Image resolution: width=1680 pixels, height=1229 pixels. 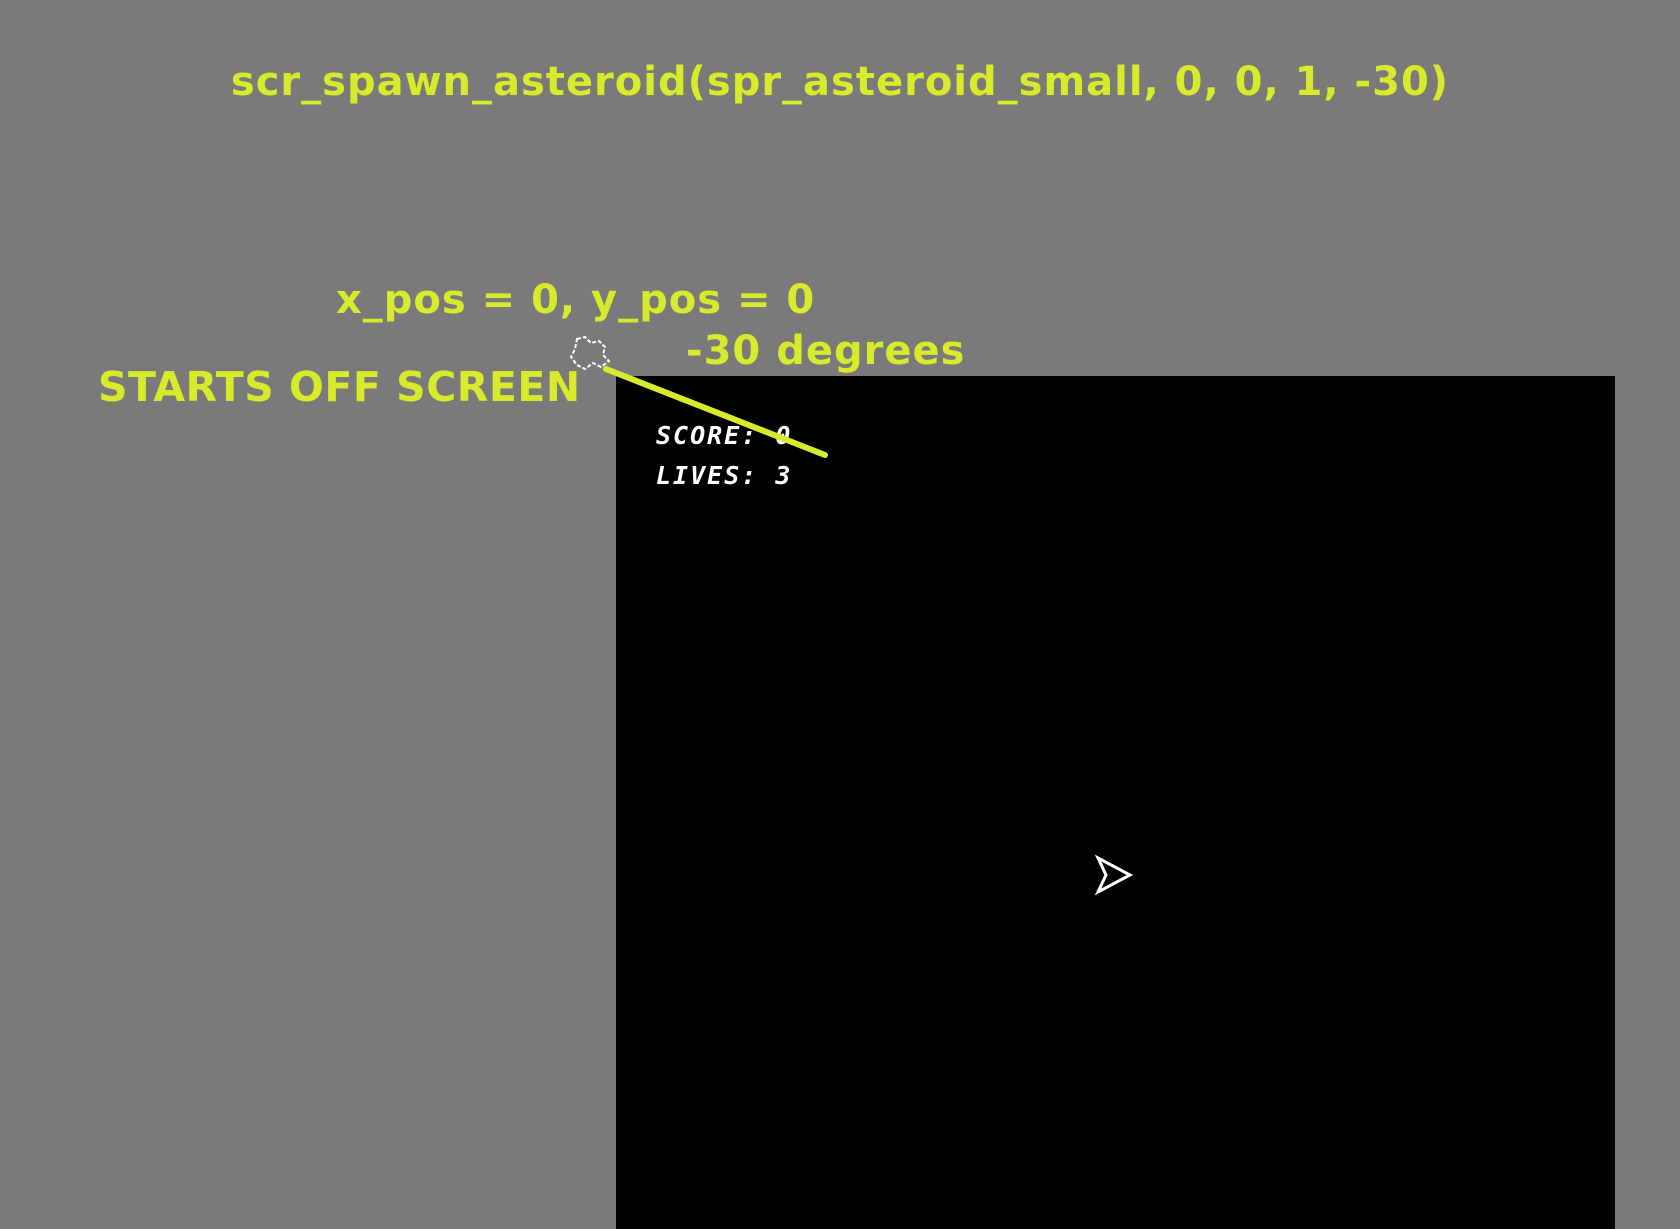 What do you see at coordinates (707, 435) in the screenshot?
I see `score-label: SCORE:` at bounding box center [707, 435].